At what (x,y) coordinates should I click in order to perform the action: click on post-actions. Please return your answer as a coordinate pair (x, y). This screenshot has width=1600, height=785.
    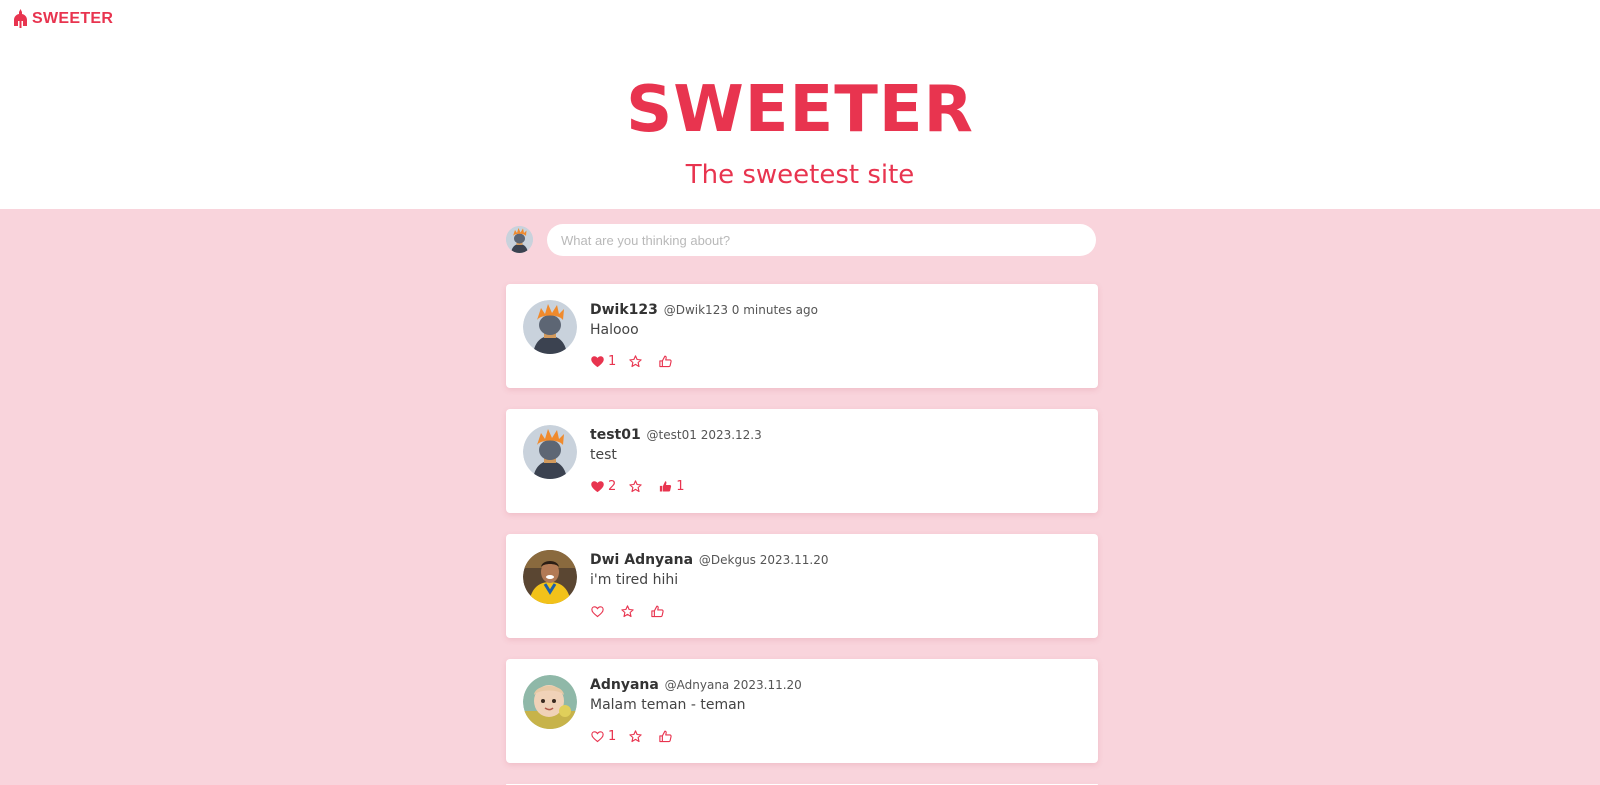
    Looking at the image, I should click on (629, 611).